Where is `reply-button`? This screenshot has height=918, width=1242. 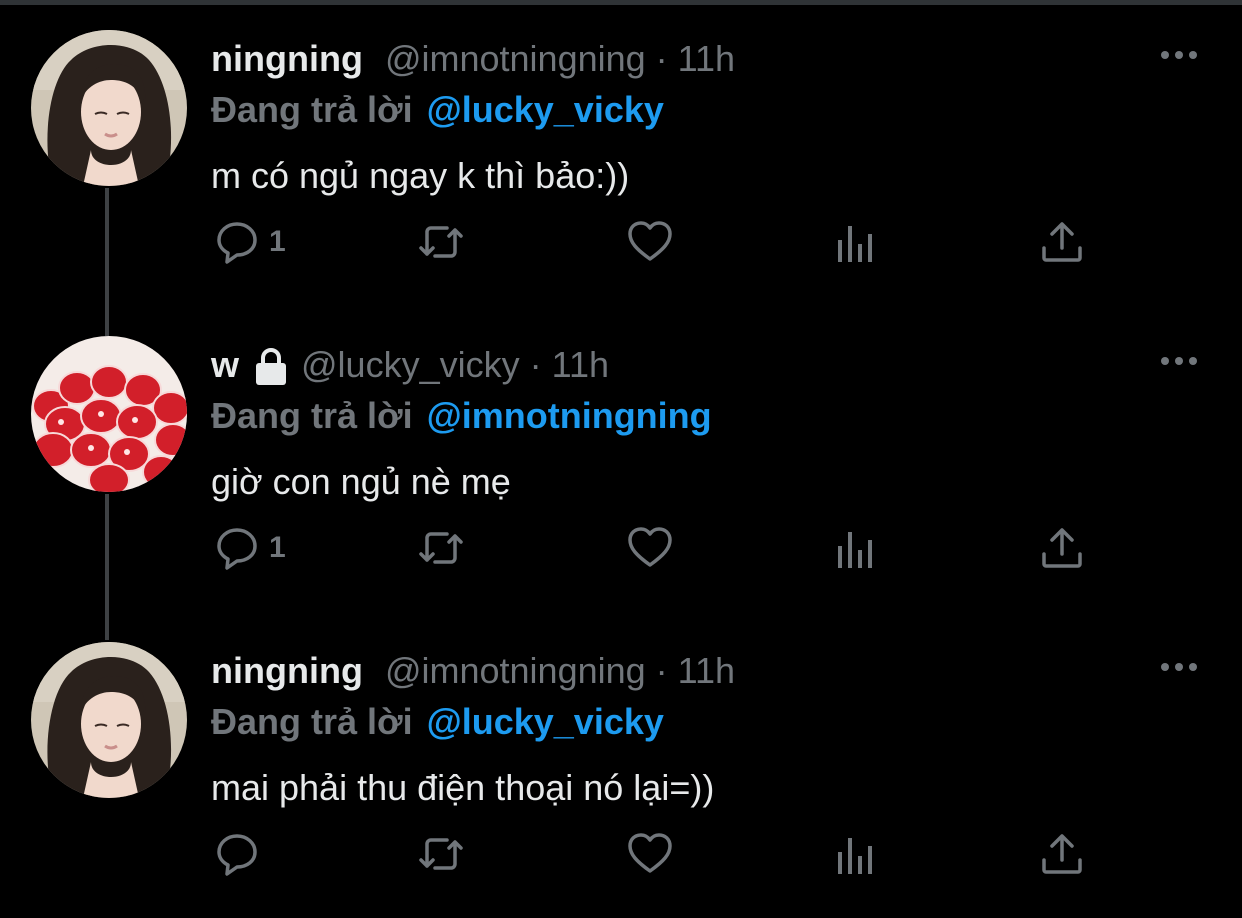
reply-button is located at coordinates (241, 854).